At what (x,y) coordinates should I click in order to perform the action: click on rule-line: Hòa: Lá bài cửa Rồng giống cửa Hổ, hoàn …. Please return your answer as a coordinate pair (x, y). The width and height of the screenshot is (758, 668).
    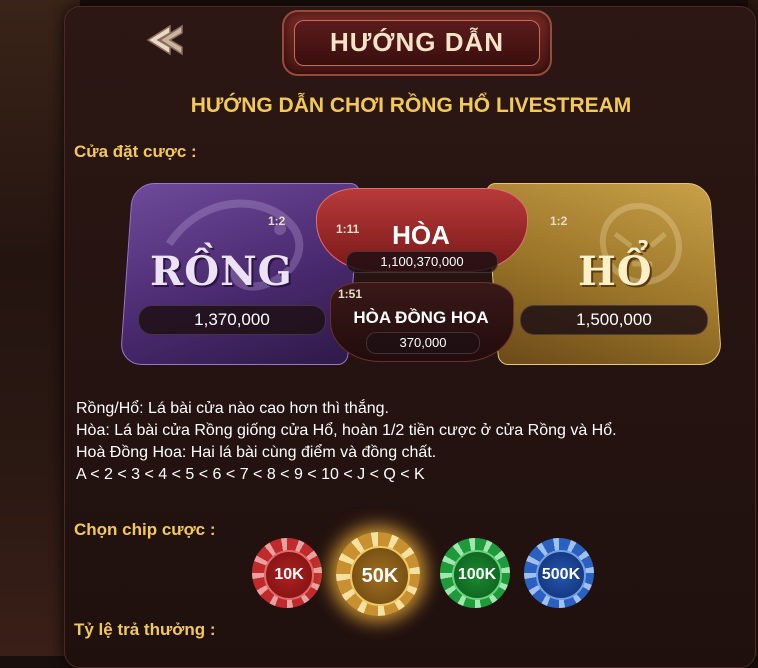
    Looking at the image, I should click on (346, 430).